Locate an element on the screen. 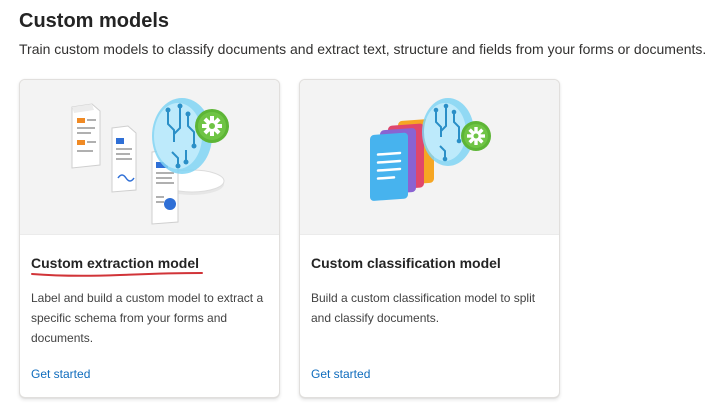 The width and height of the screenshot is (728, 416). card-title: Custom classification model is located at coordinates (406, 263).